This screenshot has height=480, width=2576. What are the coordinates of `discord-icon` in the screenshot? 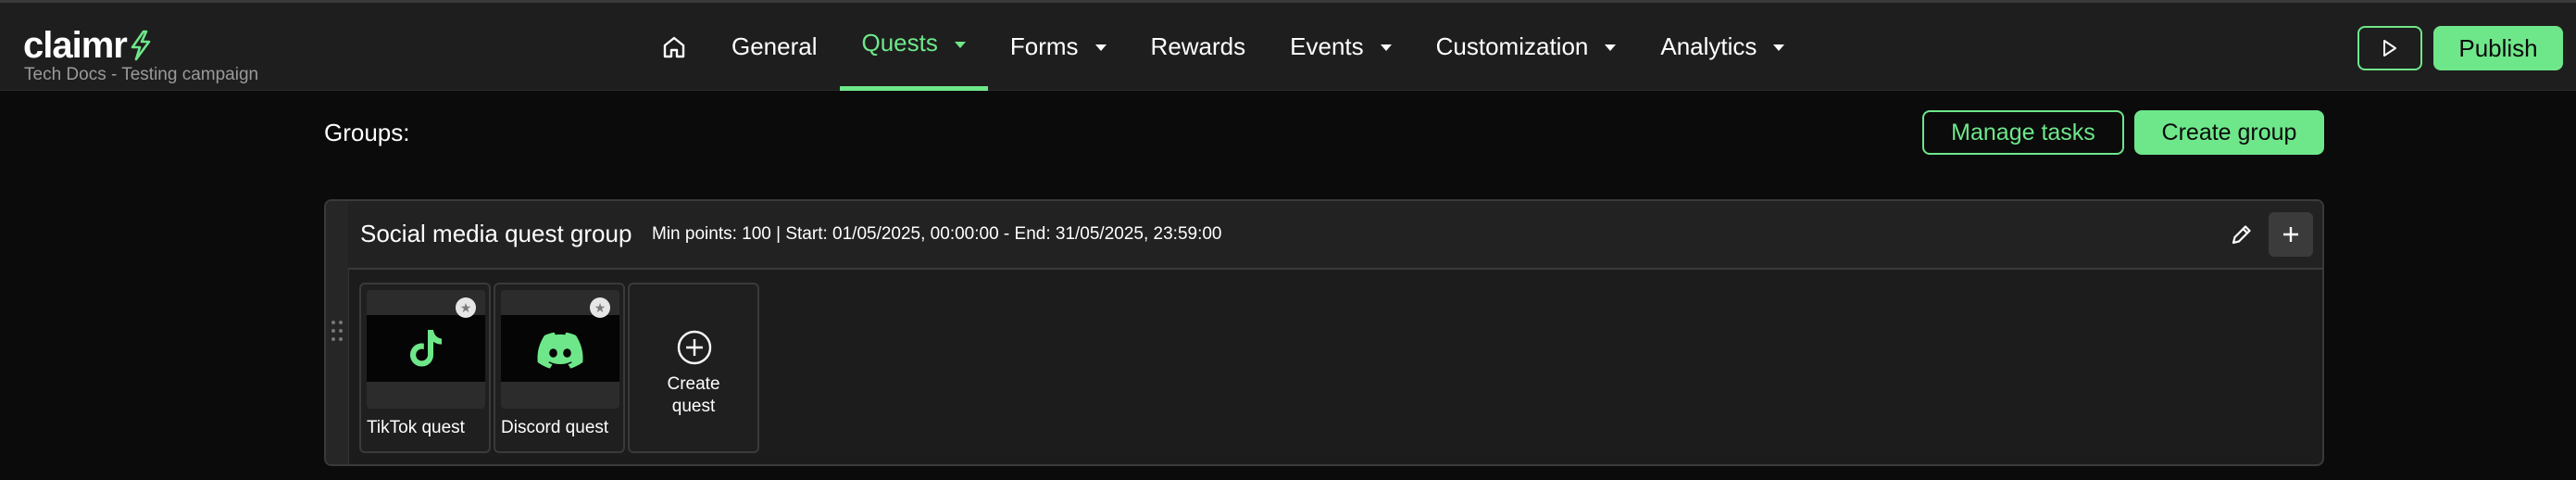 It's located at (560, 350).